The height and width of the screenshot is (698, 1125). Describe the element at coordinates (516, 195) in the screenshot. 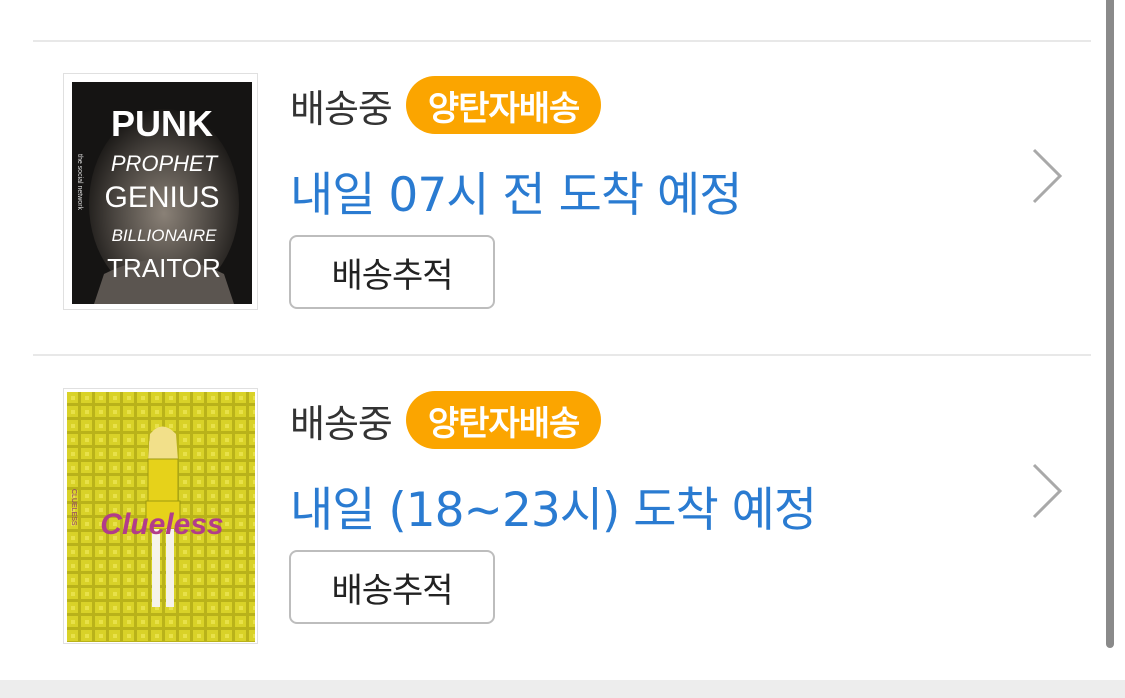

I see `eta-text: 내일 07시 전 도착 예정` at that location.